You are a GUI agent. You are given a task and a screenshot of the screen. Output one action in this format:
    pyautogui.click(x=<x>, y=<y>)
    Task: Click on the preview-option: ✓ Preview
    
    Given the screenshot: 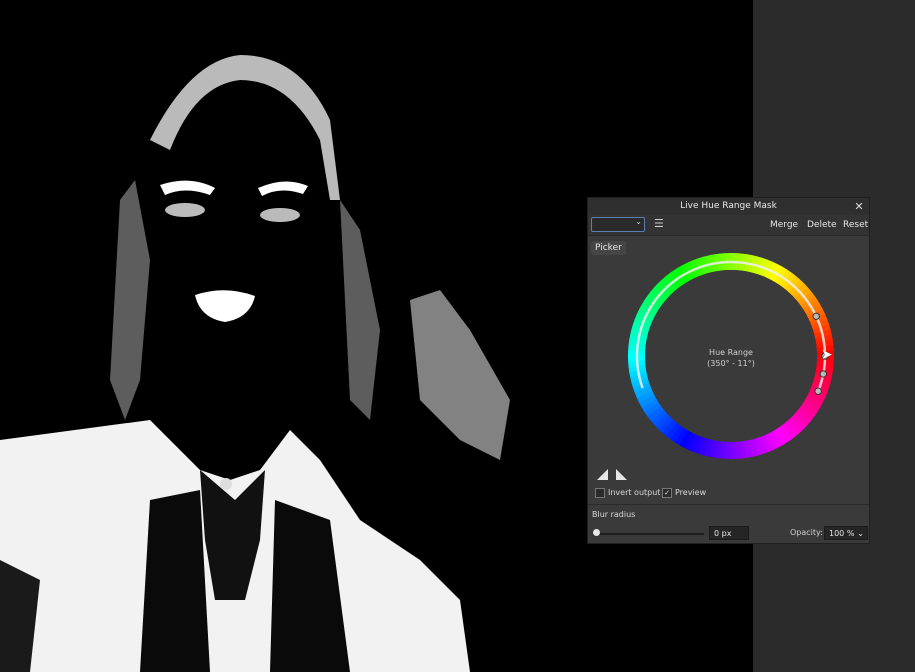 What is the action you would take?
    pyautogui.click(x=684, y=493)
    